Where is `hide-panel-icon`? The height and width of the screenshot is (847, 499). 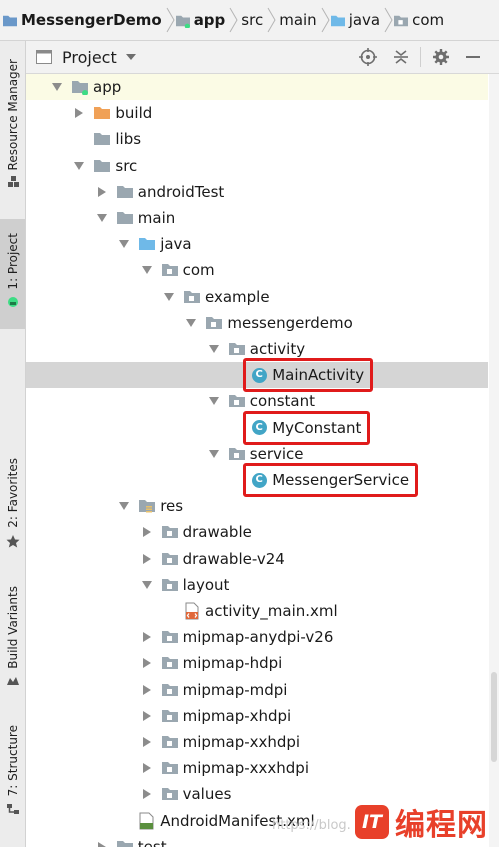
hide-panel-icon is located at coordinates (473, 57).